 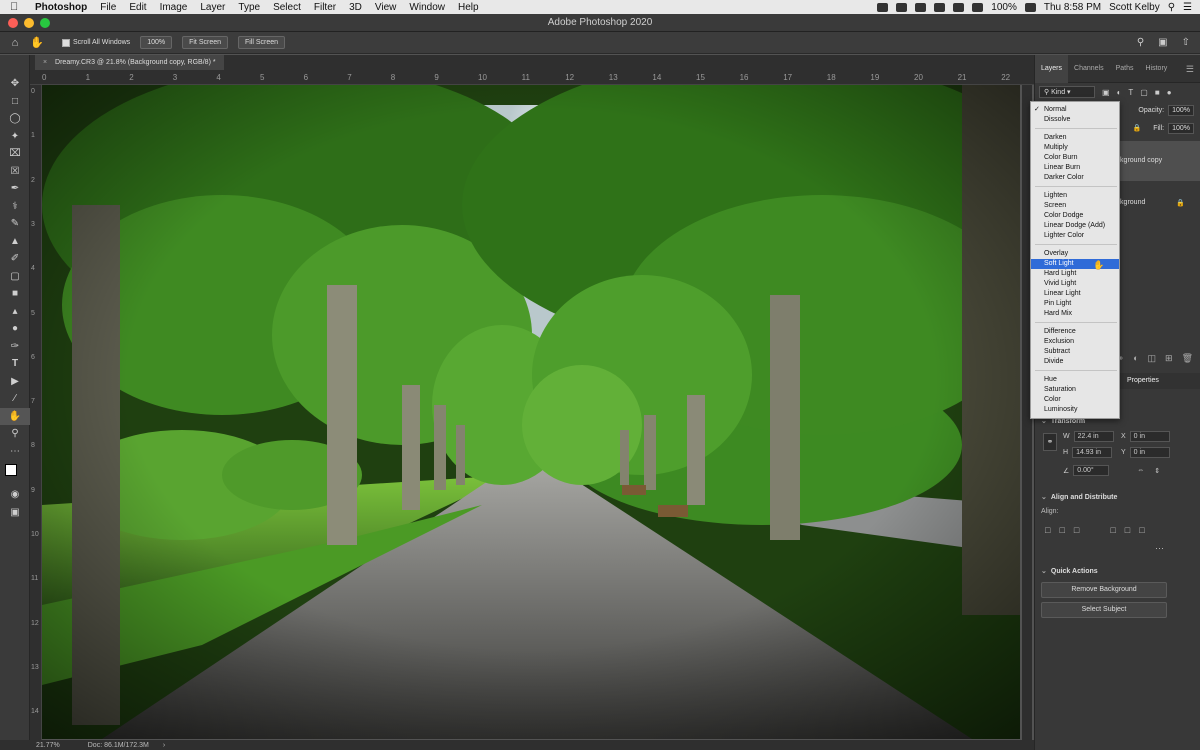 I want to click on more-tools-icon: ⋯, so click(x=15, y=452).